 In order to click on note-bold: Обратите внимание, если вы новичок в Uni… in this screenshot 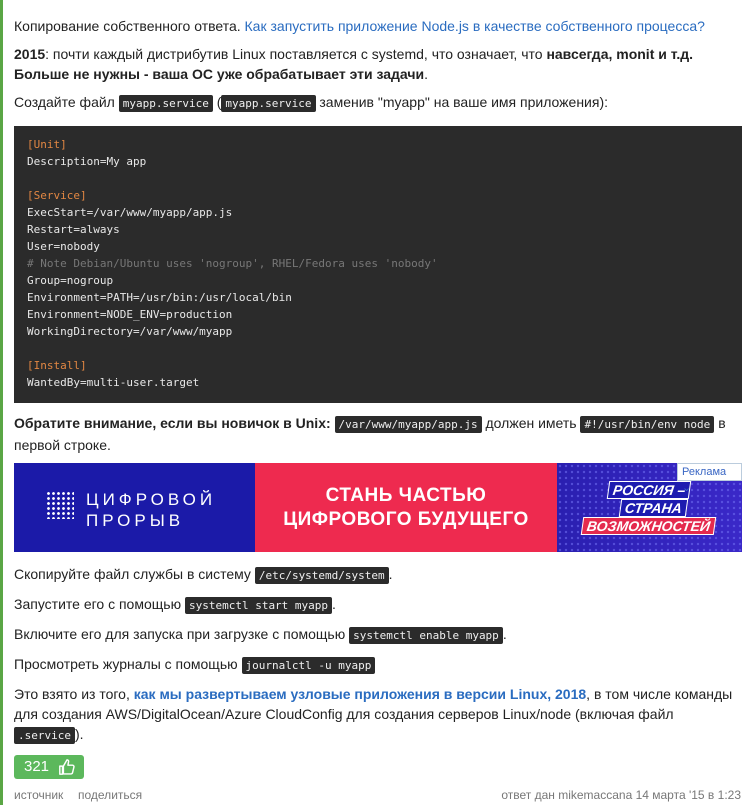, I will do `click(172, 423)`.